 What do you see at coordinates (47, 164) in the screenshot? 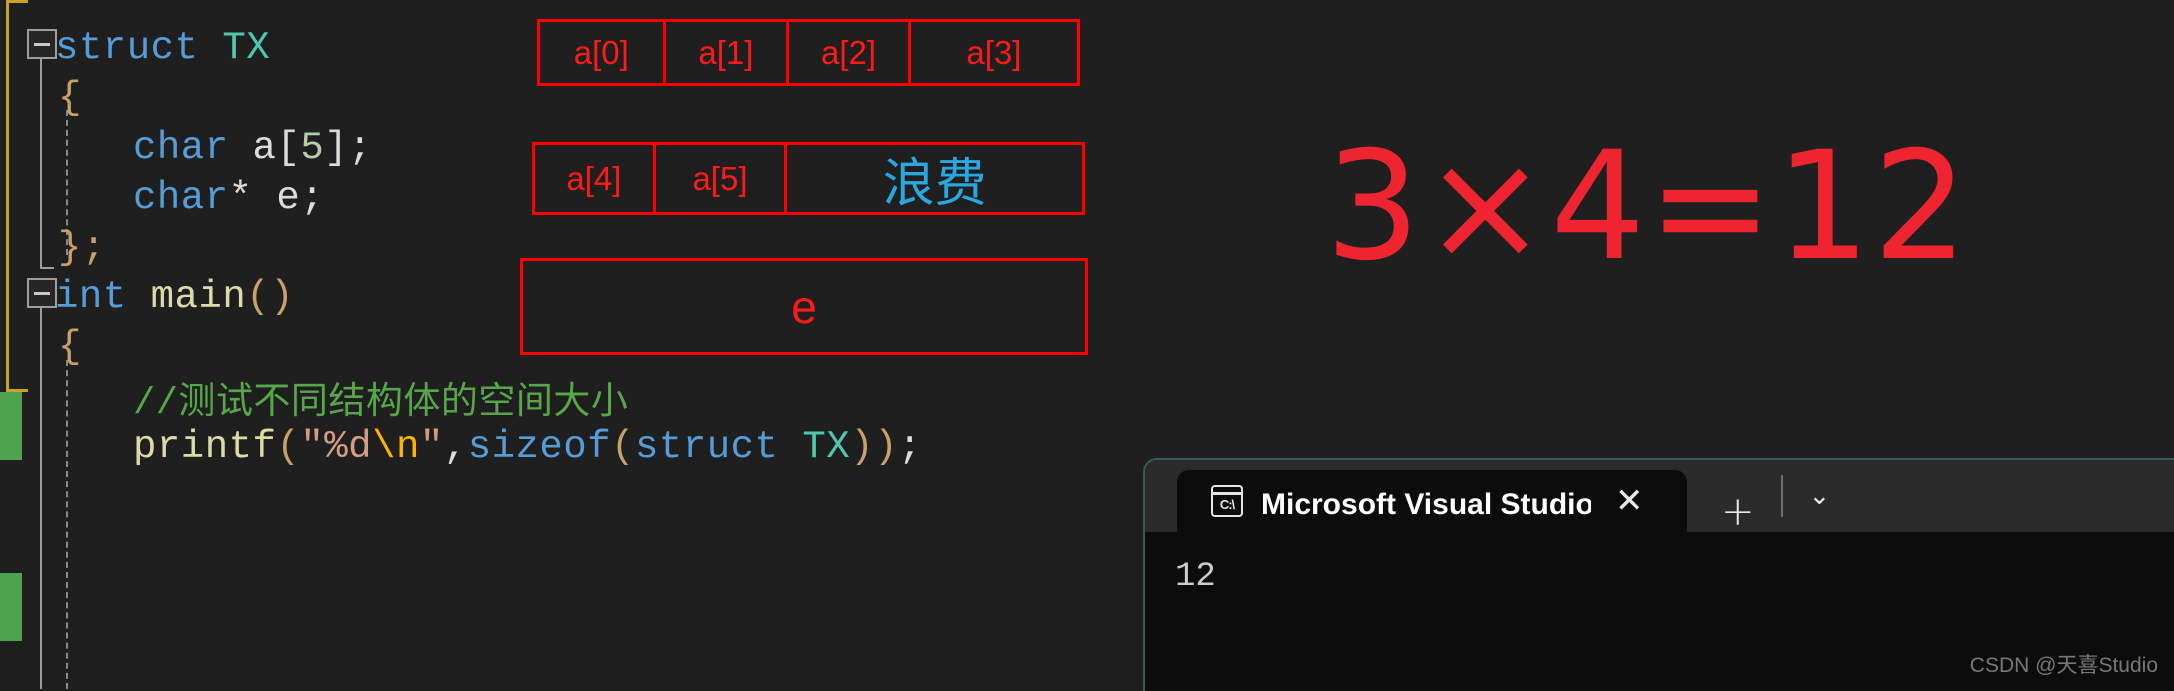
I see `outline-guide-struct` at bounding box center [47, 164].